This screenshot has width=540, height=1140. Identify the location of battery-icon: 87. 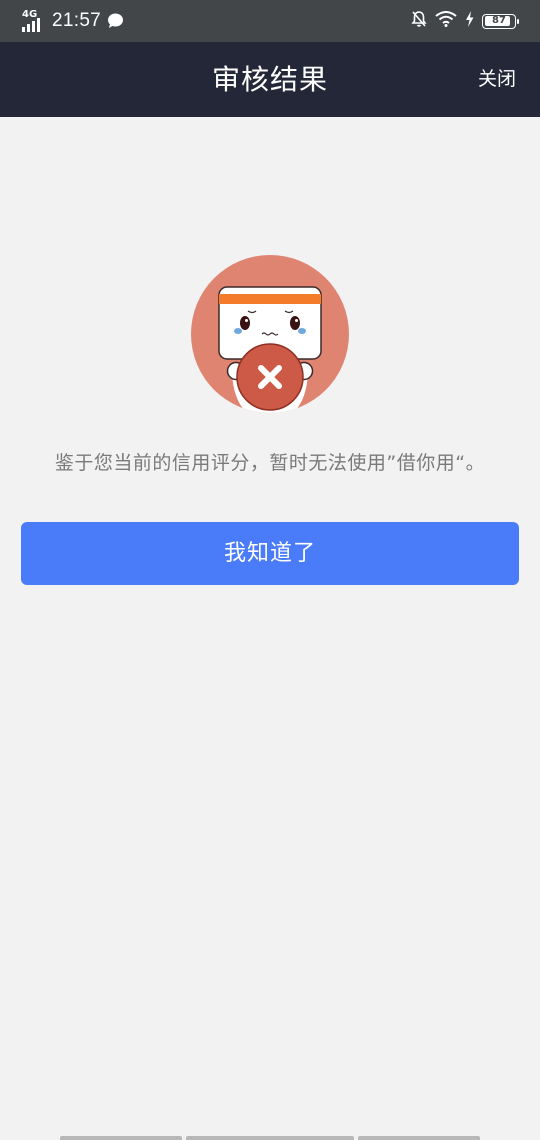
(500, 21).